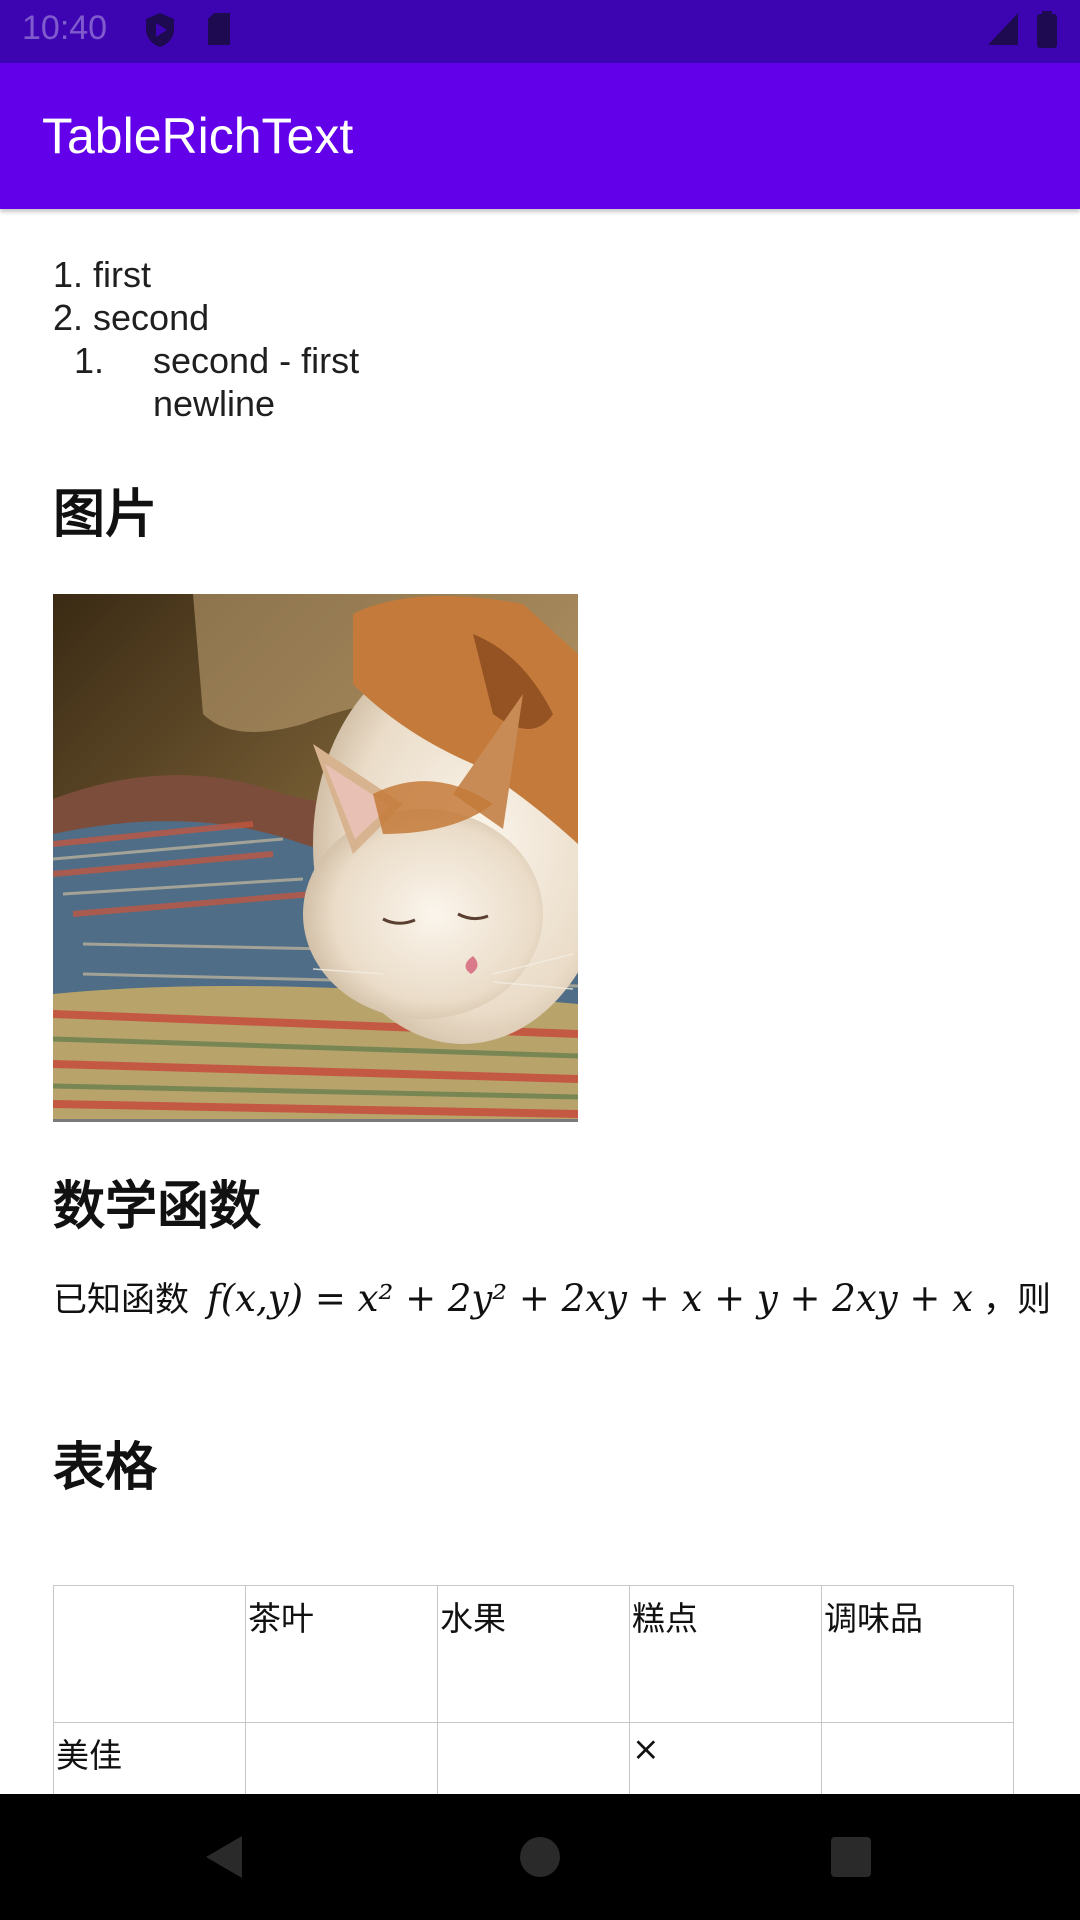 Image resolution: width=1080 pixels, height=1920 pixels. I want to click on app-bar: TableRichText, so click(540, 136).